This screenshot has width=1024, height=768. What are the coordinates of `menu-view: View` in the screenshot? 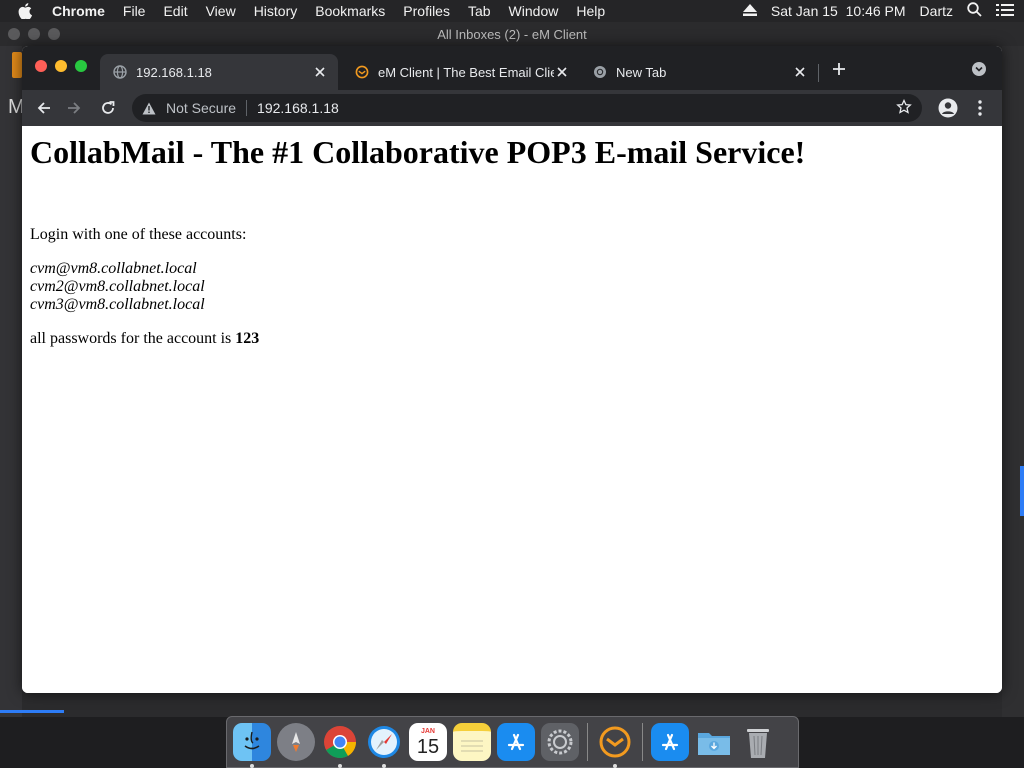 It's located at (221, 11).